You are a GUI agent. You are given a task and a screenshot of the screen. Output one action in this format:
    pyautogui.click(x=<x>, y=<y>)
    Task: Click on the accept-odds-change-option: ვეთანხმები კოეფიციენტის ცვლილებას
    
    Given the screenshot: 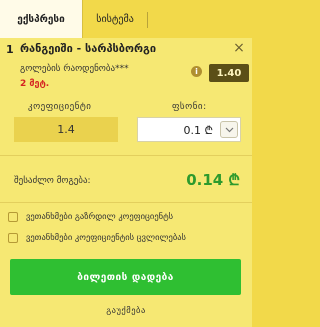 What is the action you would take?
    pyautogui.click(x=97, y=238)
    